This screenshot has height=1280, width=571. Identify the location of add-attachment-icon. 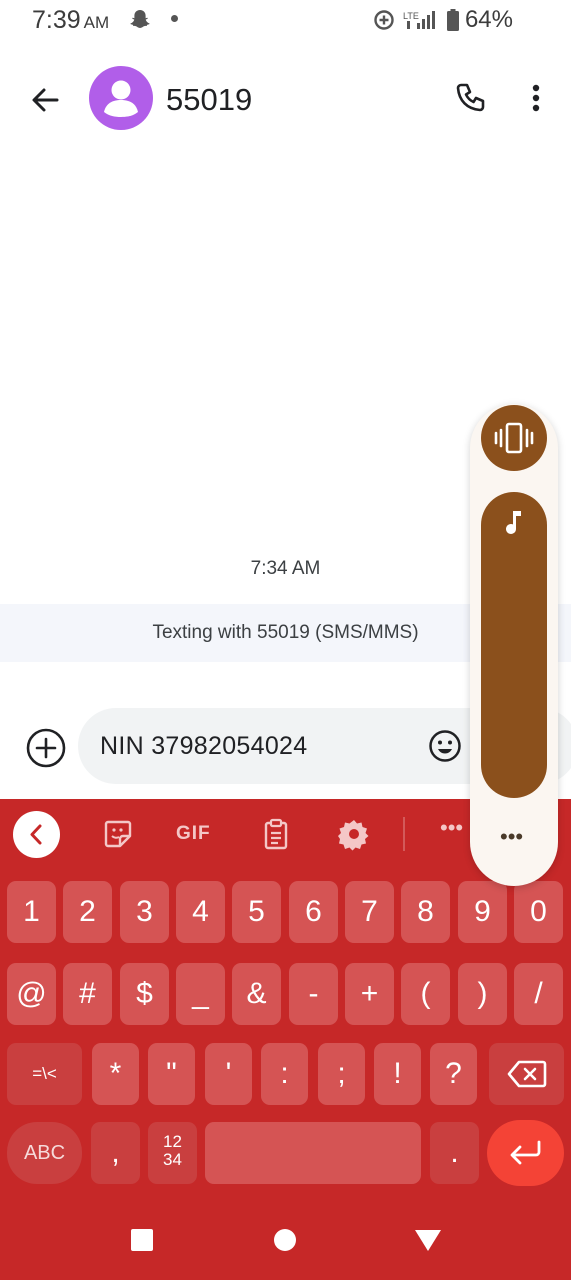
(46, 748).